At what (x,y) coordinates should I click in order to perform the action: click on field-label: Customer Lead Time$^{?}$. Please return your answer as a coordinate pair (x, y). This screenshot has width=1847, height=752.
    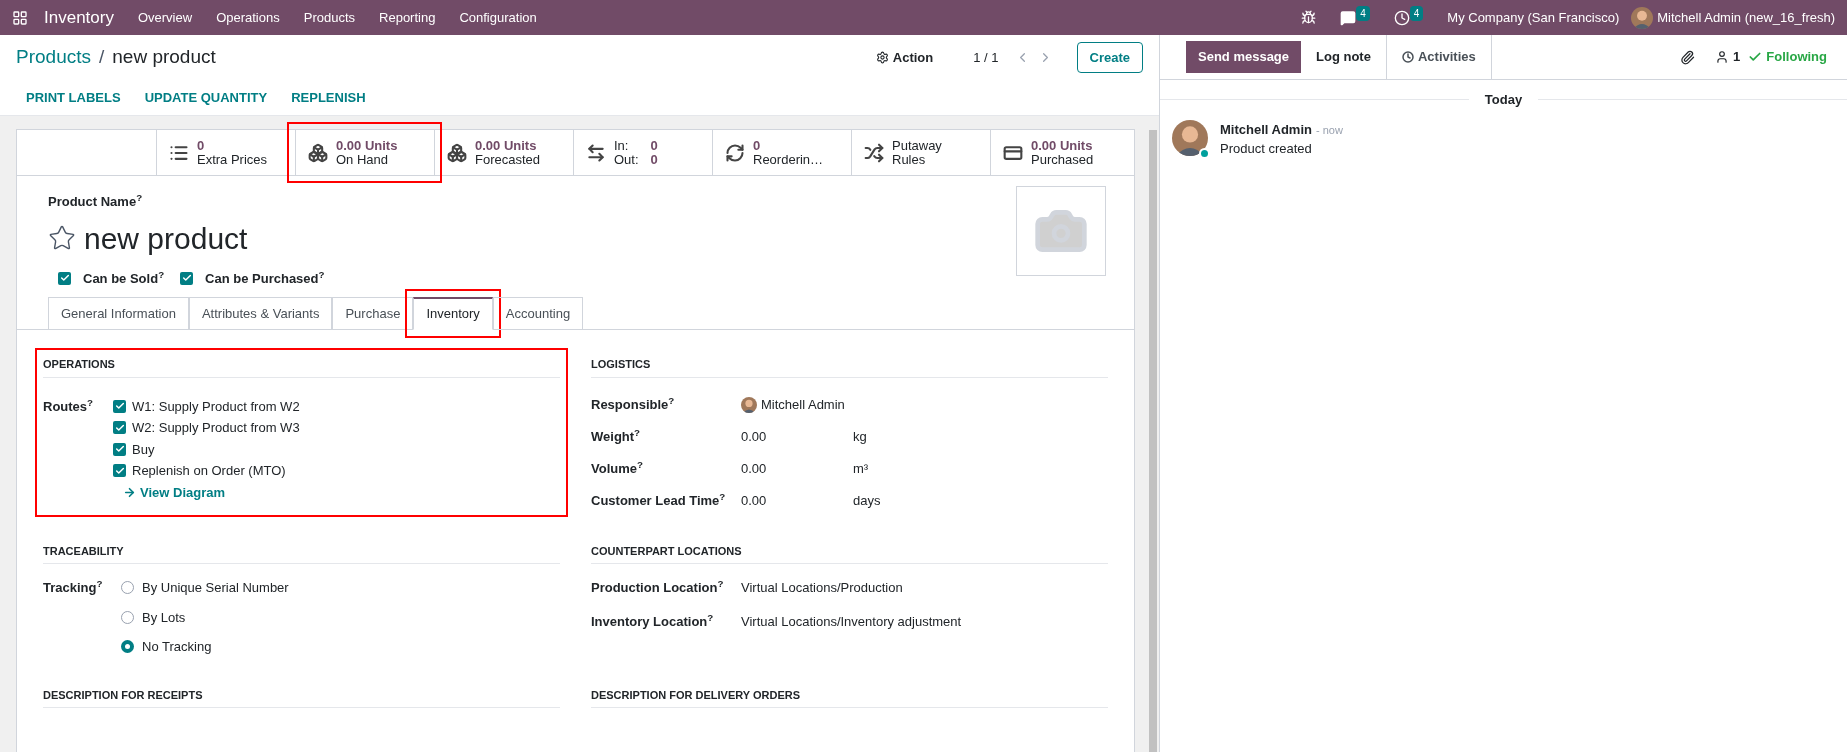
    Looking at the image, I should click on (659, 500).